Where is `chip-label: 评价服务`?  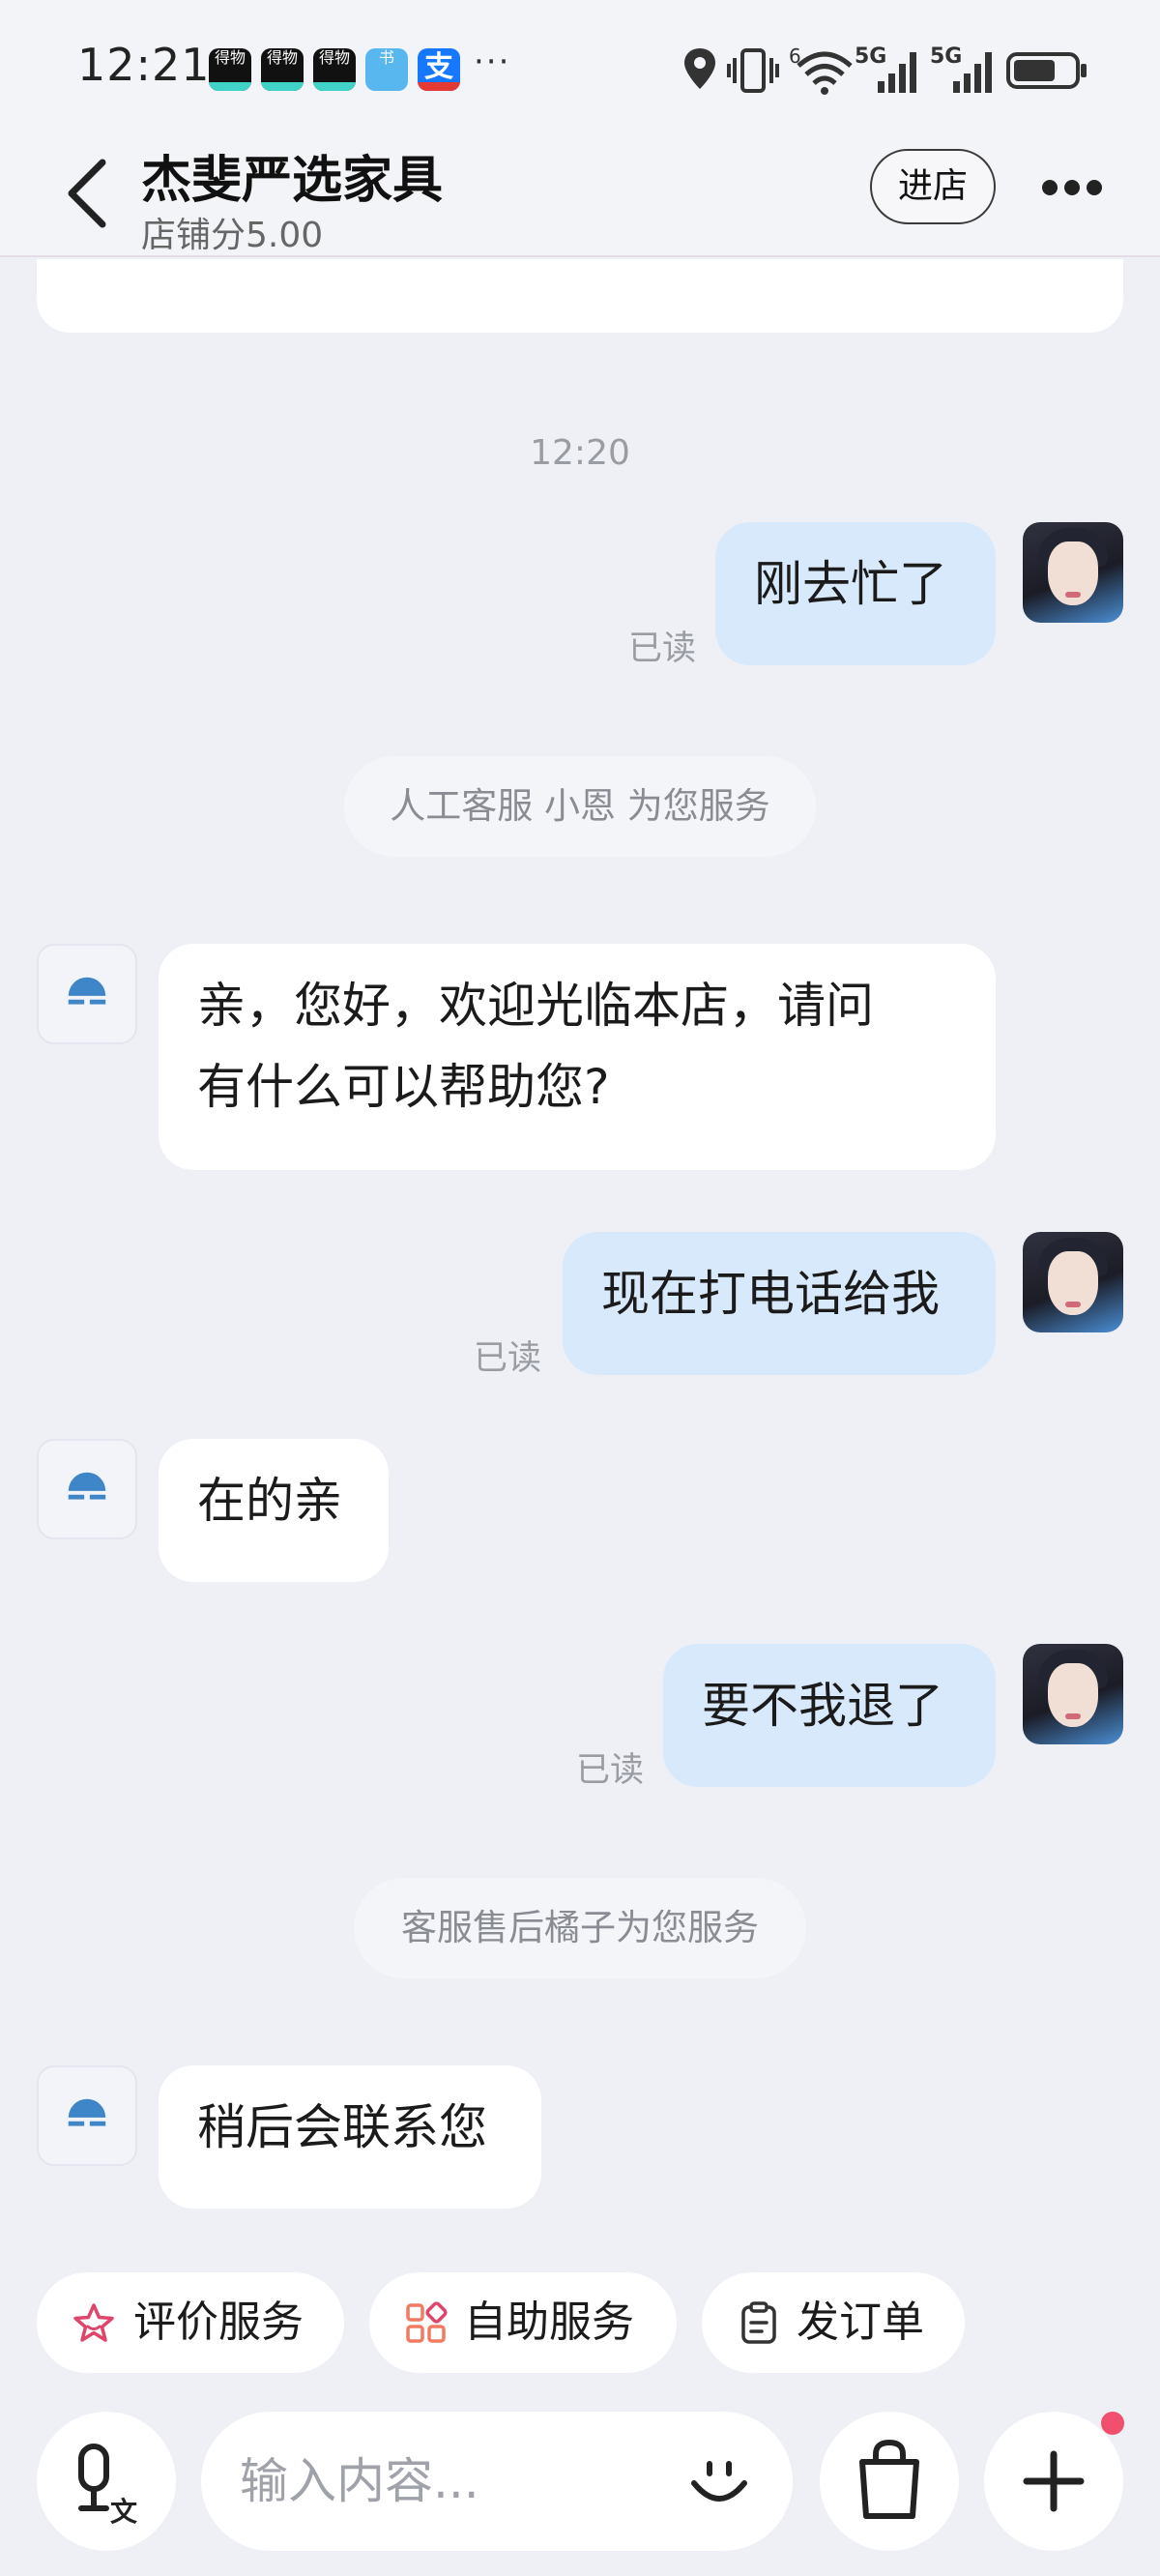 chip-label: 评价服务 is located at coordinates (218, 2322).